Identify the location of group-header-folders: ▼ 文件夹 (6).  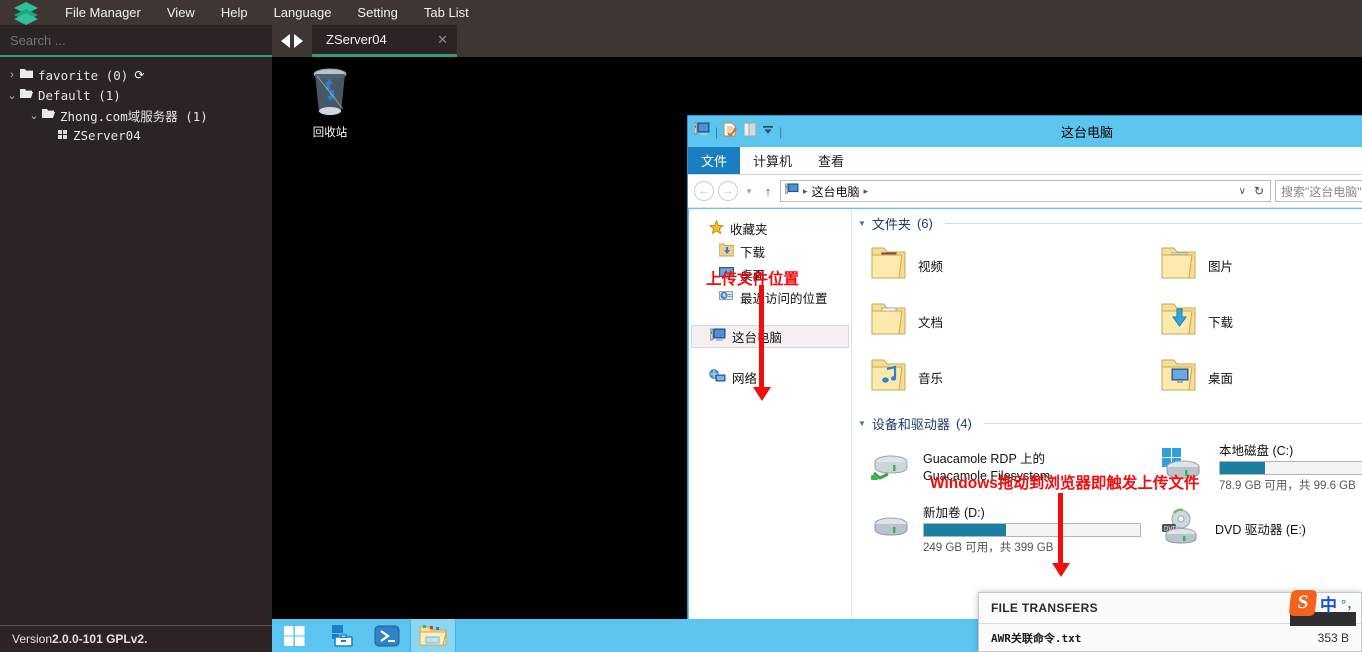
(1107, 223).